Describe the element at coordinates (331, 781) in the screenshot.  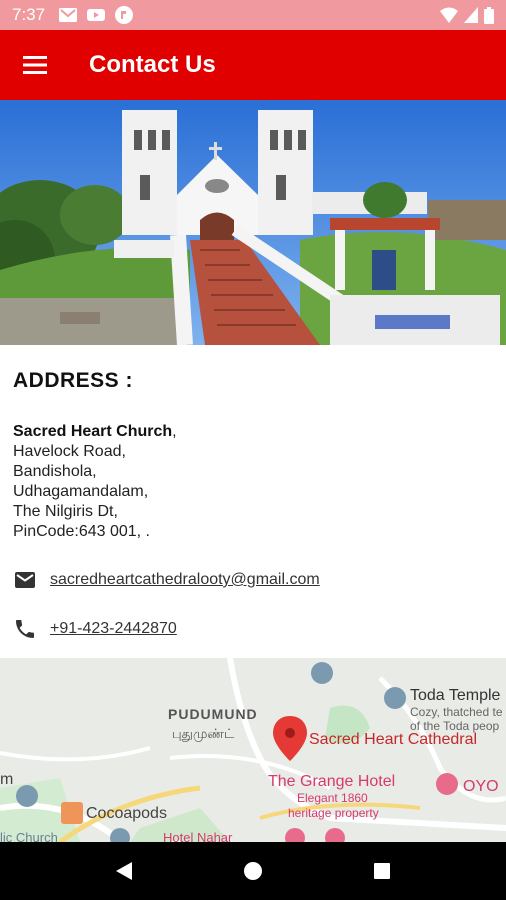
I see `map-label-grange: The Grange Hotel` at that location.